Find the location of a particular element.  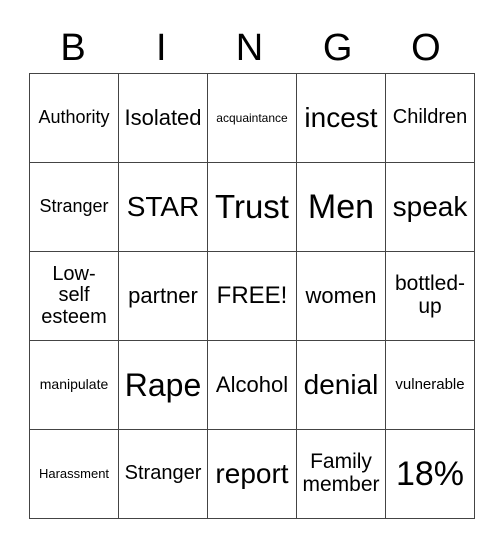

cell-text: incest is located at coordinates (341, 117).